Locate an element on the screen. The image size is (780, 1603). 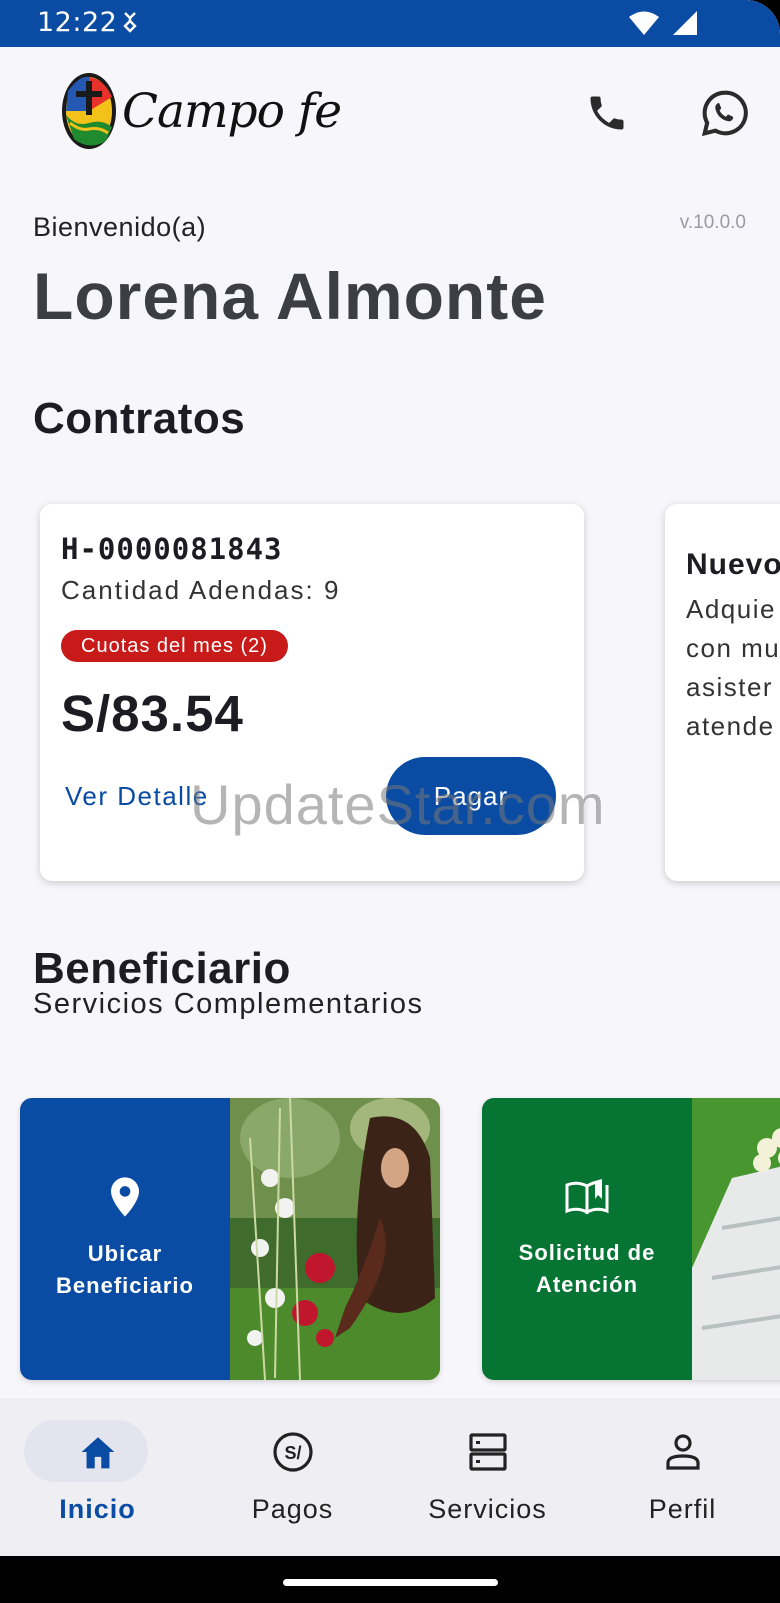
contracts-title: Contratos is located at coordinates (139, 418).